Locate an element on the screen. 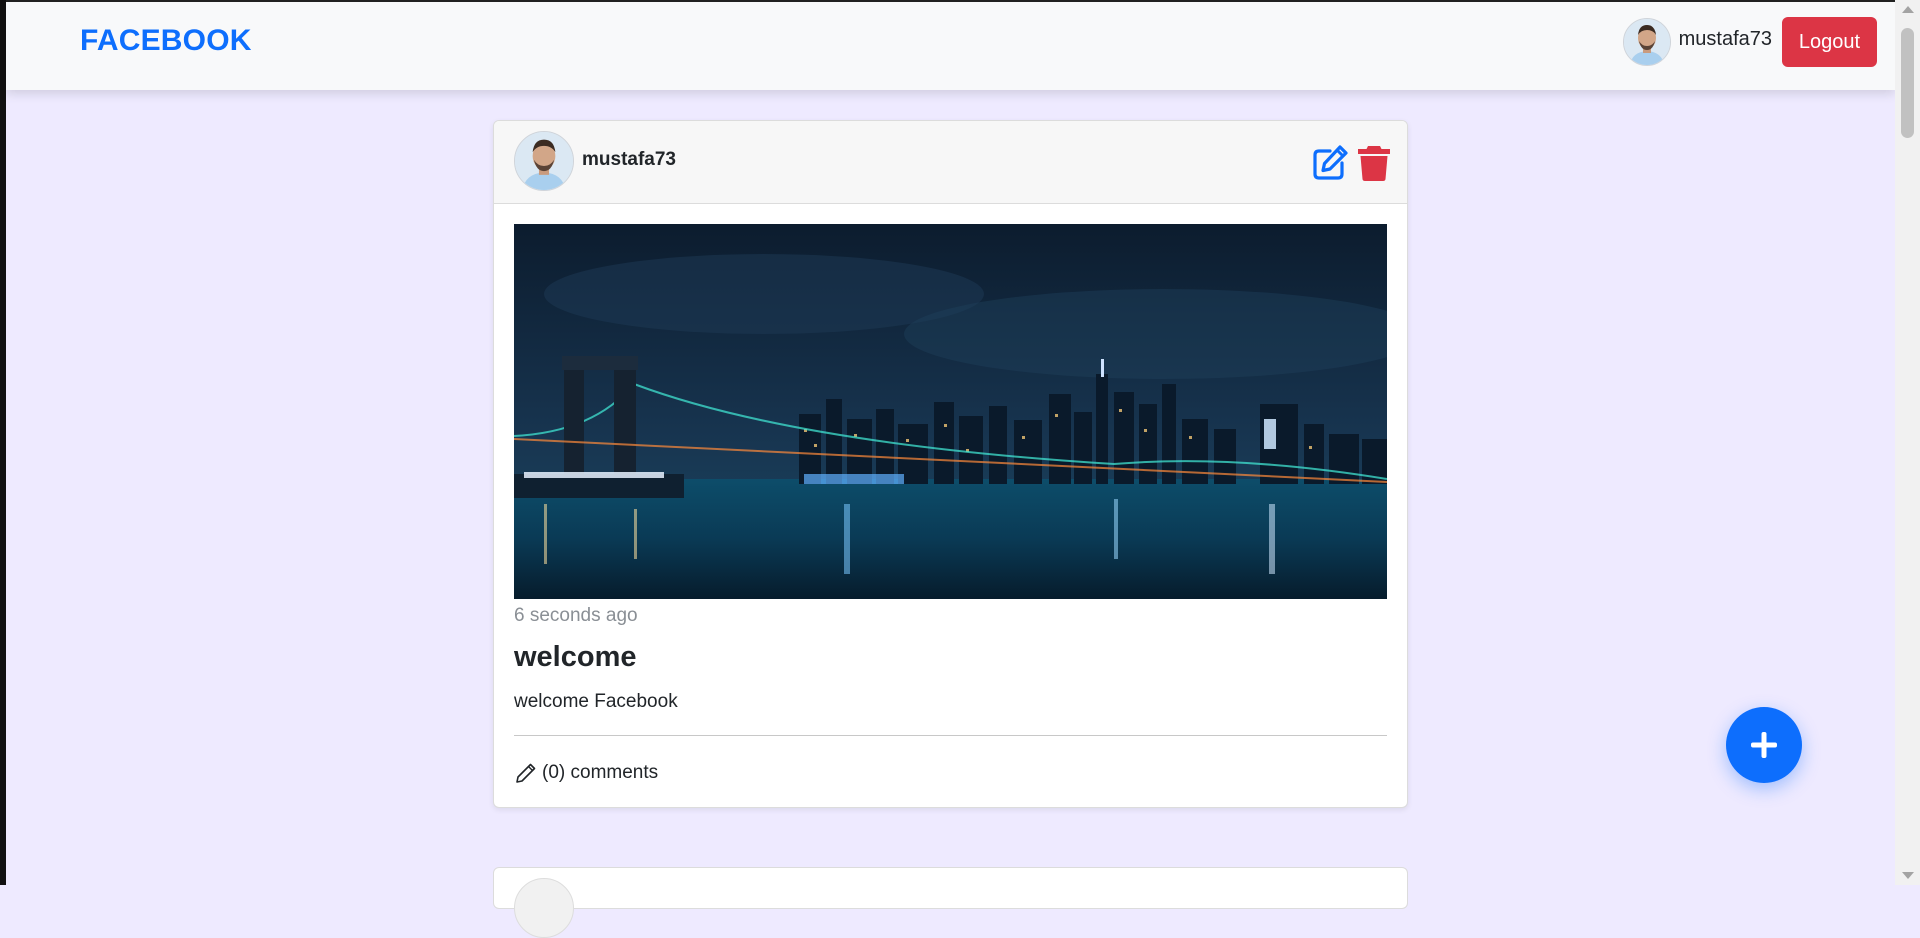 This screenshot has width=1920, height=938. comments-count: (0) comments is located at coordinates (600, 772).